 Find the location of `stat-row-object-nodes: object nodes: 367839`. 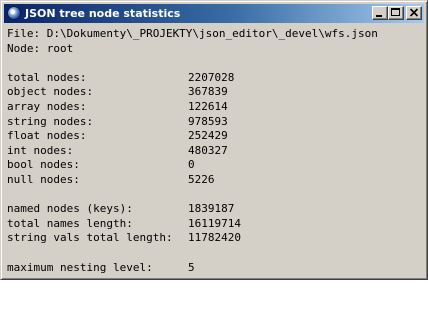

stat-row-object-nodes: object nodes: 367839 is located at coordinates (214, 92).